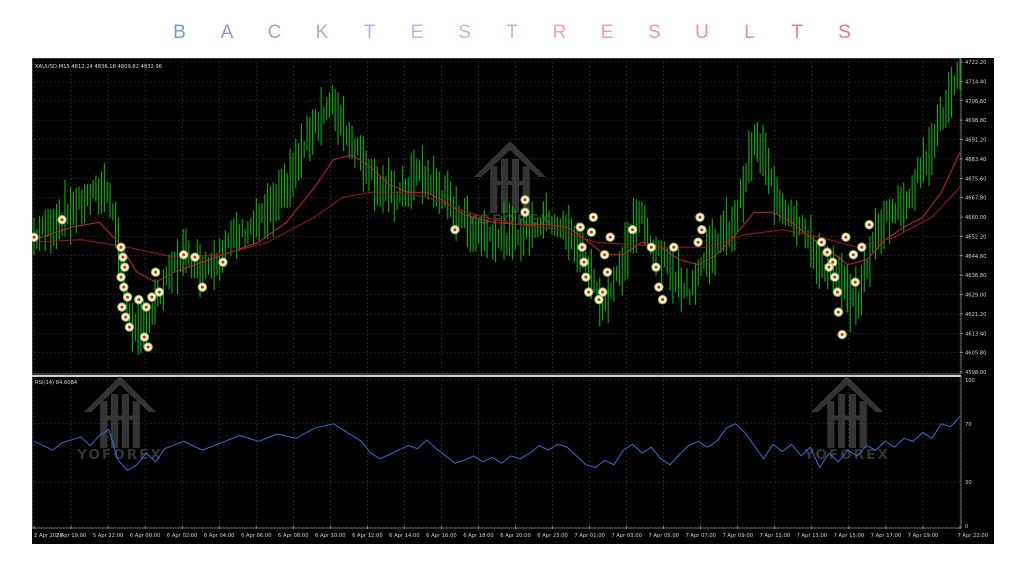 This screenshot has height=576, width=1024. I want to click on time-tick-label: 6 Apr 18:00, so click(478, 536).